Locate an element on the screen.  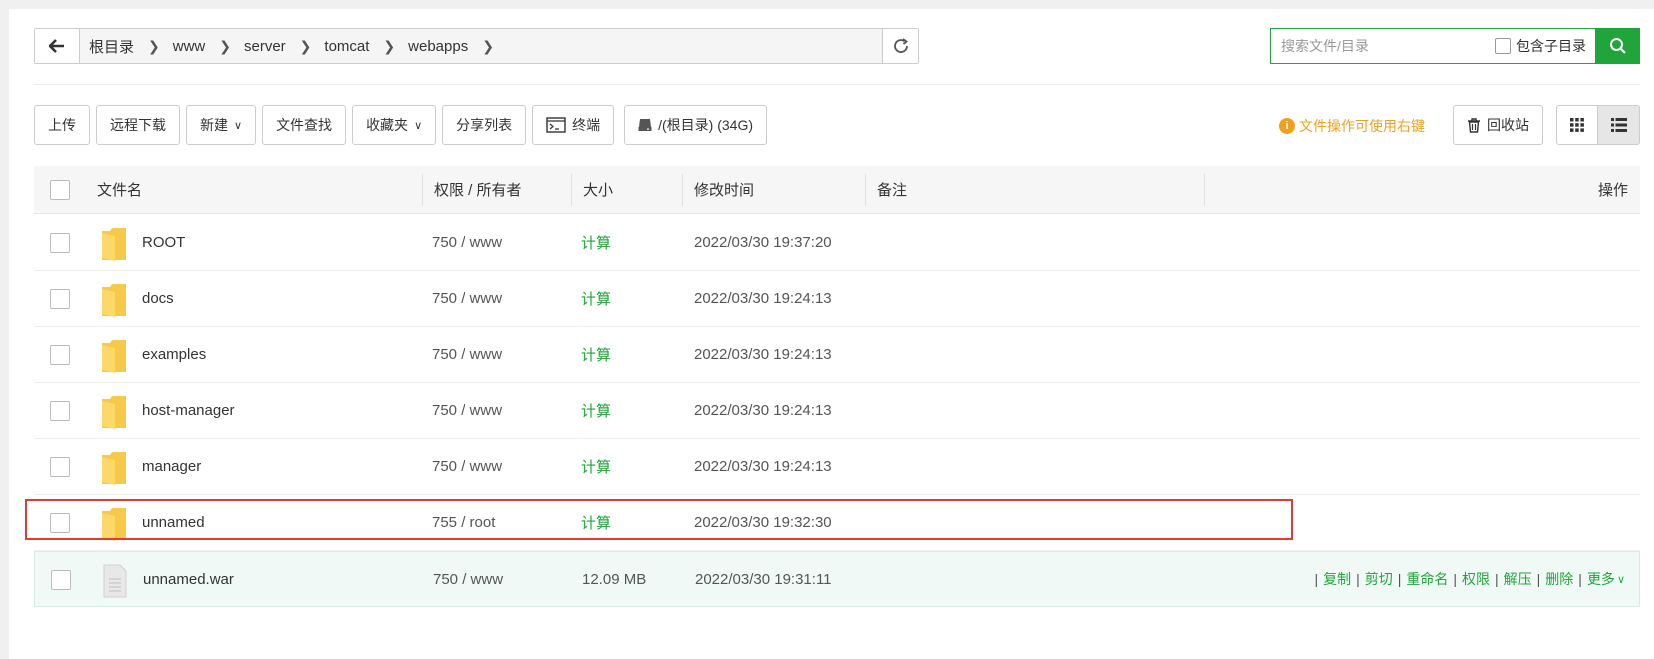
upload-button: 上传 is located at coordinates (62, 125).